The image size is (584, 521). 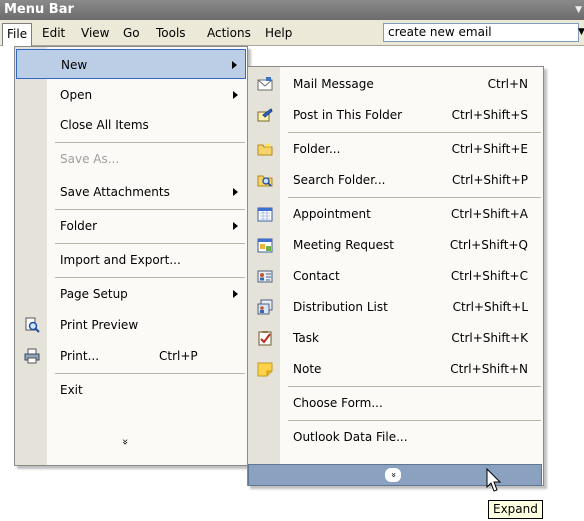 What do you see at coordinates (489, 149) in the screenshot?
I see `menu-item-shortcut: Ctrl+Shift+E` at bounding box center [489, 149].